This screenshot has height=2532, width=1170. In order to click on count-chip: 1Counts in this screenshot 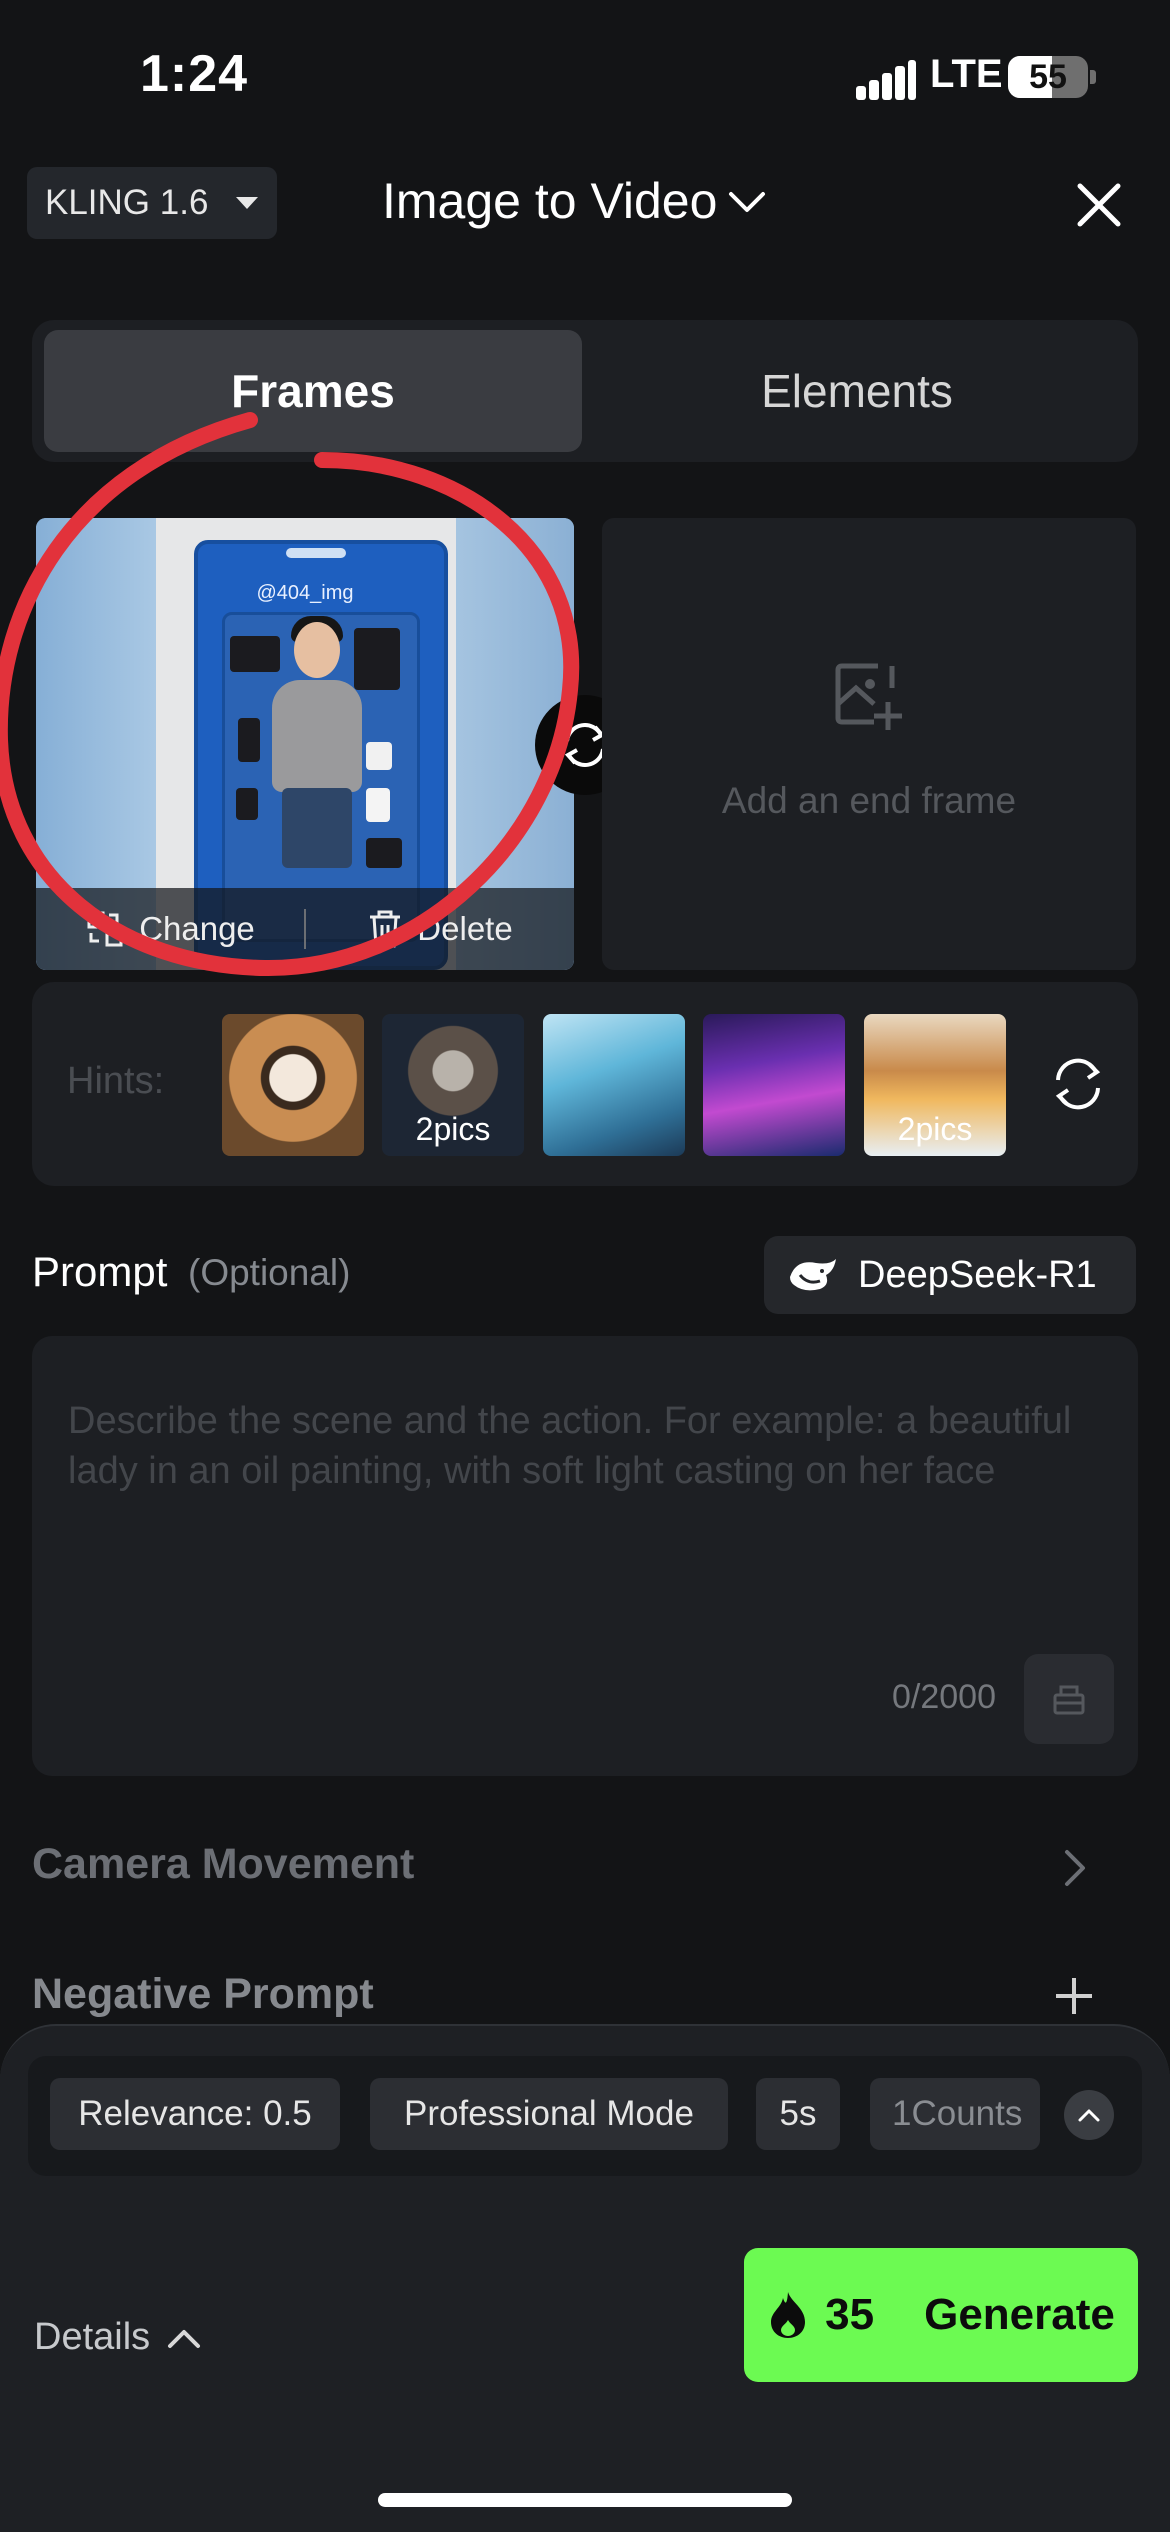, I will do `click(955, 2114)`.